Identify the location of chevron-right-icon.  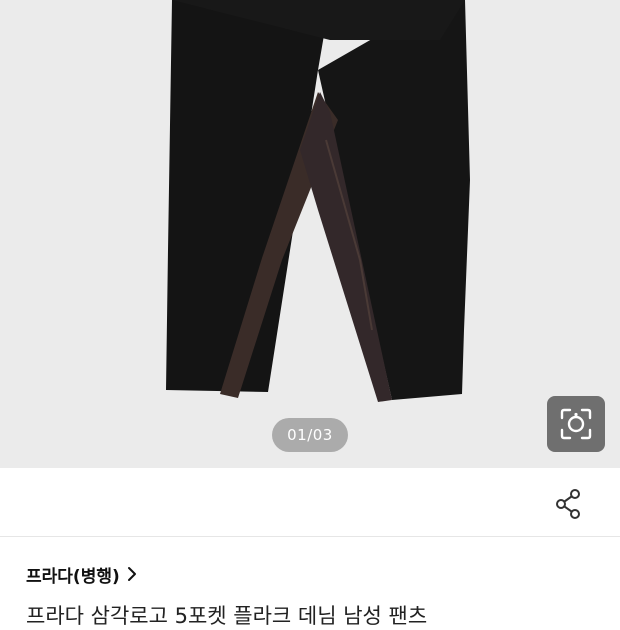
(131, 574).